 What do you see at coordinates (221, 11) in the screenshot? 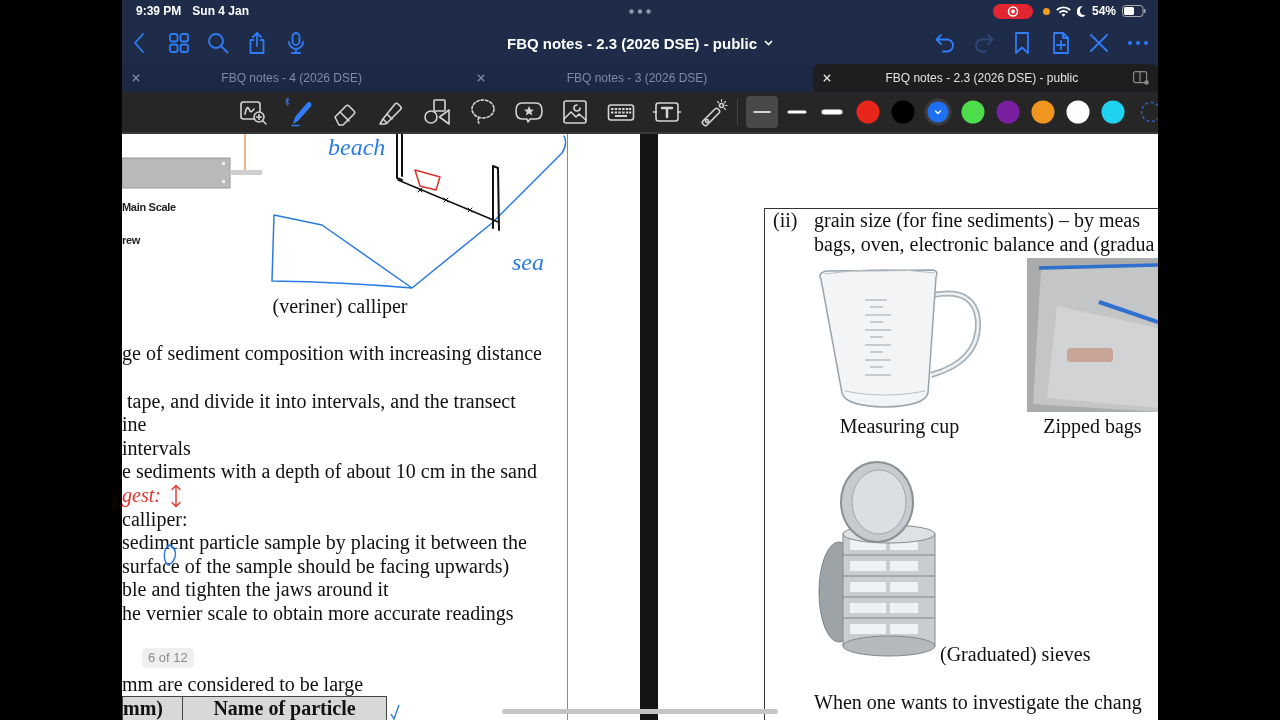
I see `status-date: Sun 4 Jan` at bounding box center [221, 11].